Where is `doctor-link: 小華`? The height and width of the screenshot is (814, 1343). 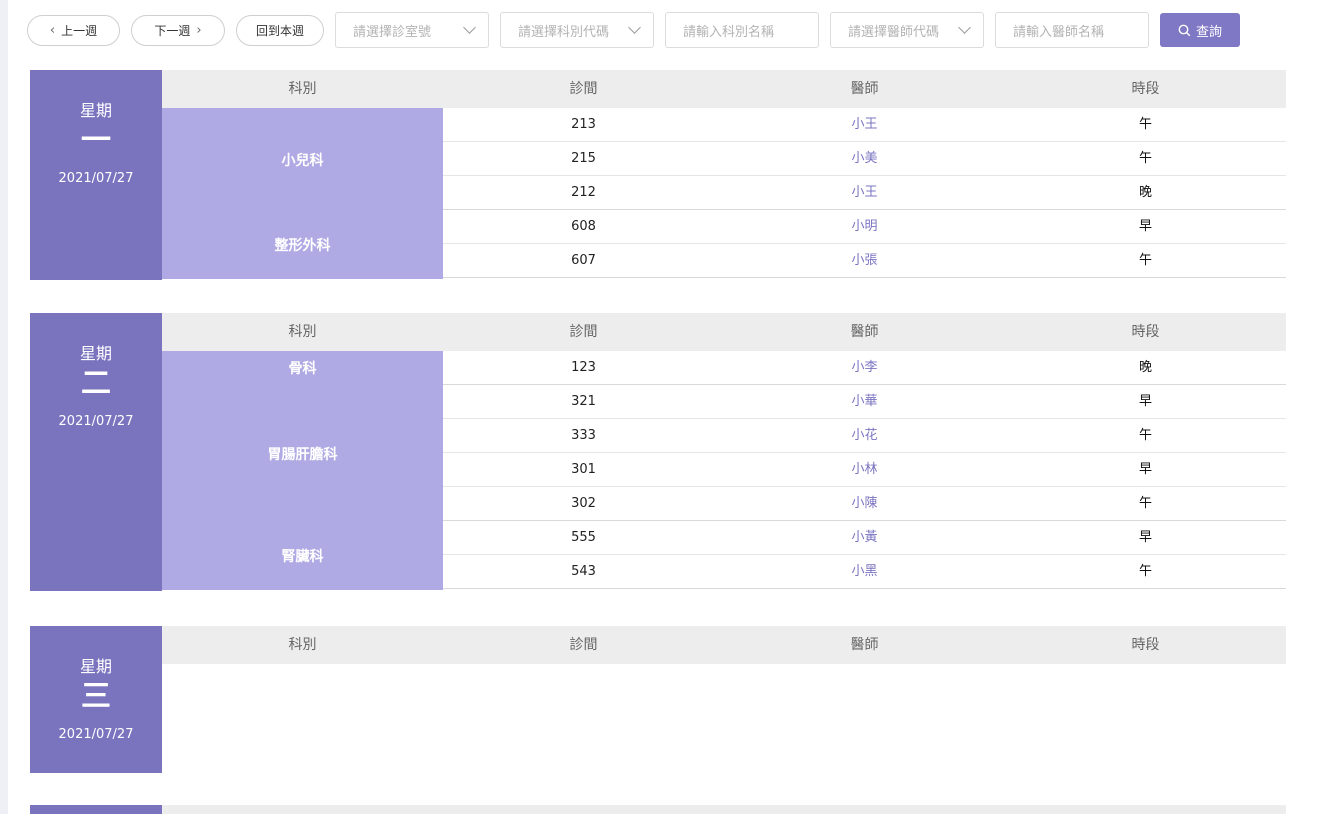 doctor-link: 小華 is located at coordinates (864, 401).